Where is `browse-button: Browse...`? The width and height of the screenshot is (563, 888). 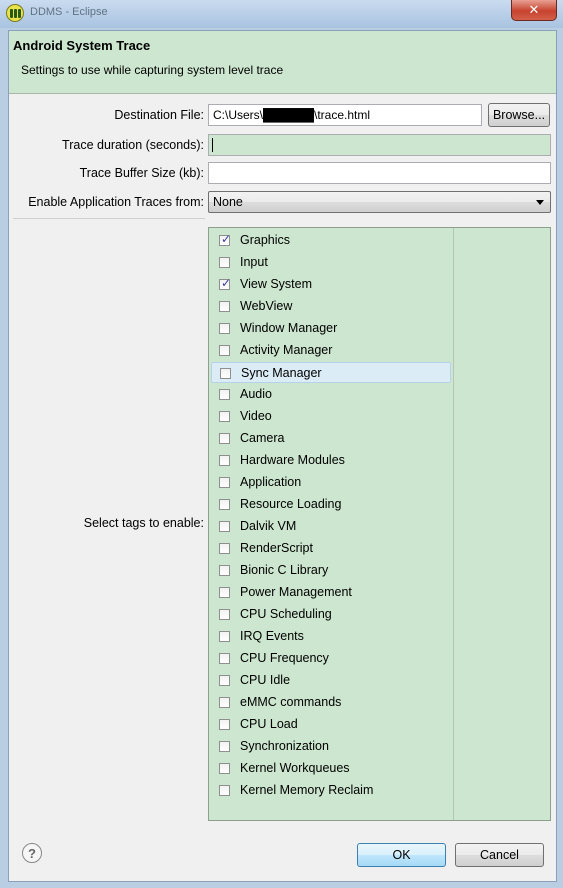 browse-button: Browse... is located at coordinates (519, 115).